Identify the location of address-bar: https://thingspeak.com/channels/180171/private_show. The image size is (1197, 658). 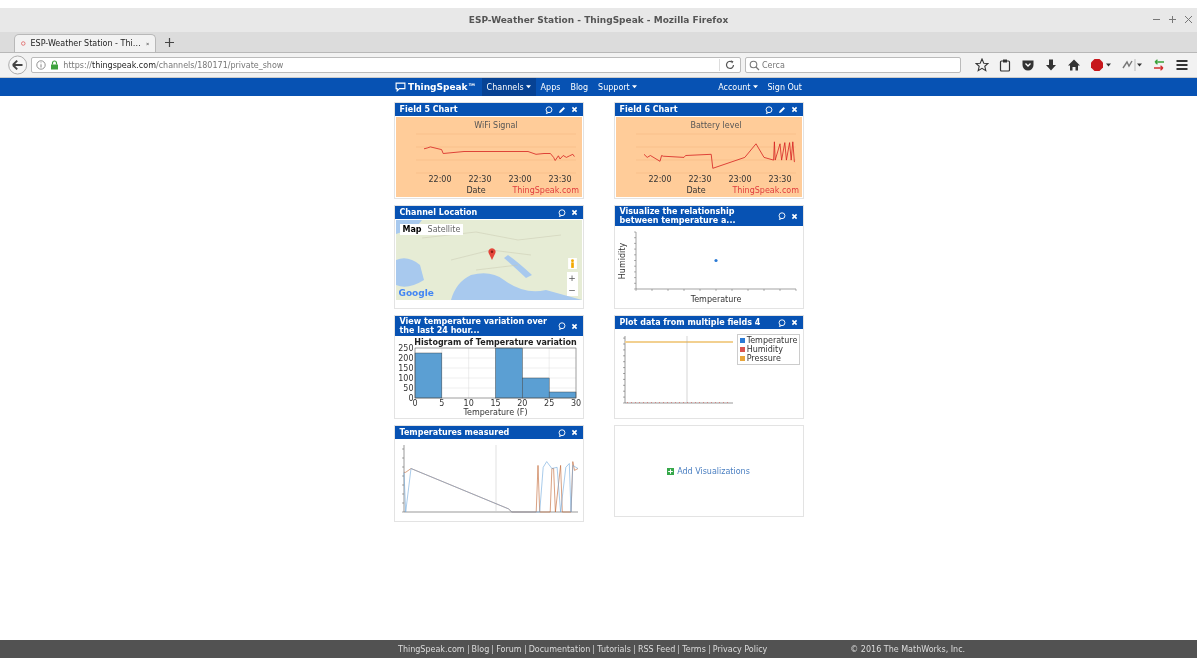
(386, 65).